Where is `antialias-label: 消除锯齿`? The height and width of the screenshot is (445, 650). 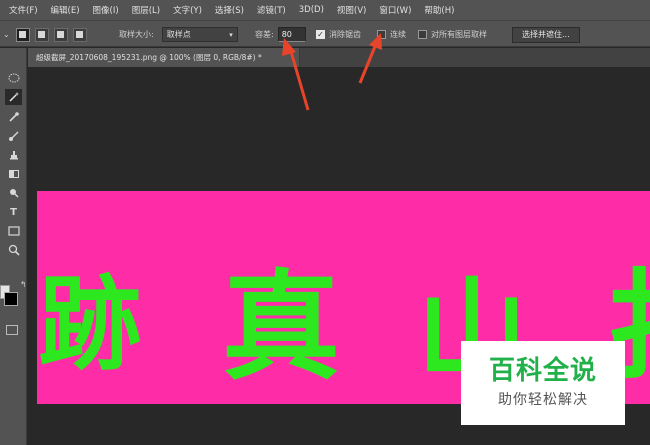
antialias-label: 消除锯齿 is located at coordinates (345, 34).